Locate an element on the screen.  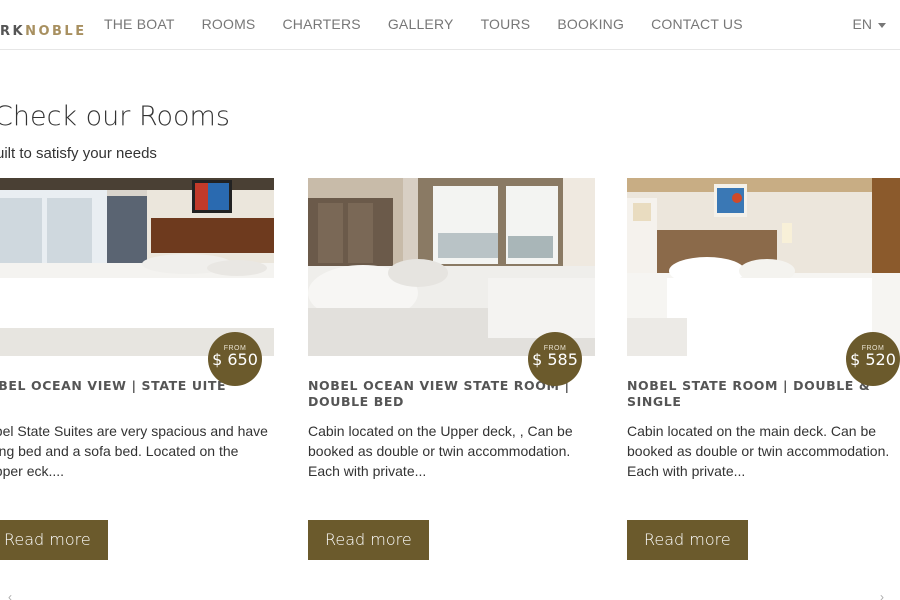
nav-item-gallery: GALLERY is located at coordinates (421, 24).